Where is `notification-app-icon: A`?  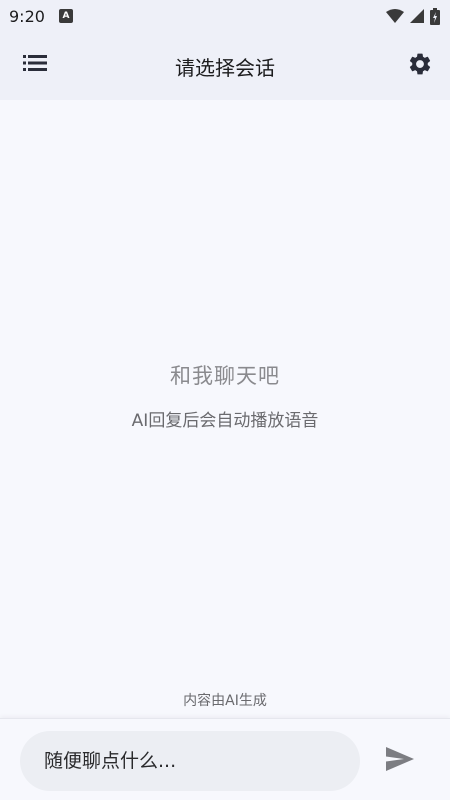 notification-app-icon: A is located at coordinates (65, 16).